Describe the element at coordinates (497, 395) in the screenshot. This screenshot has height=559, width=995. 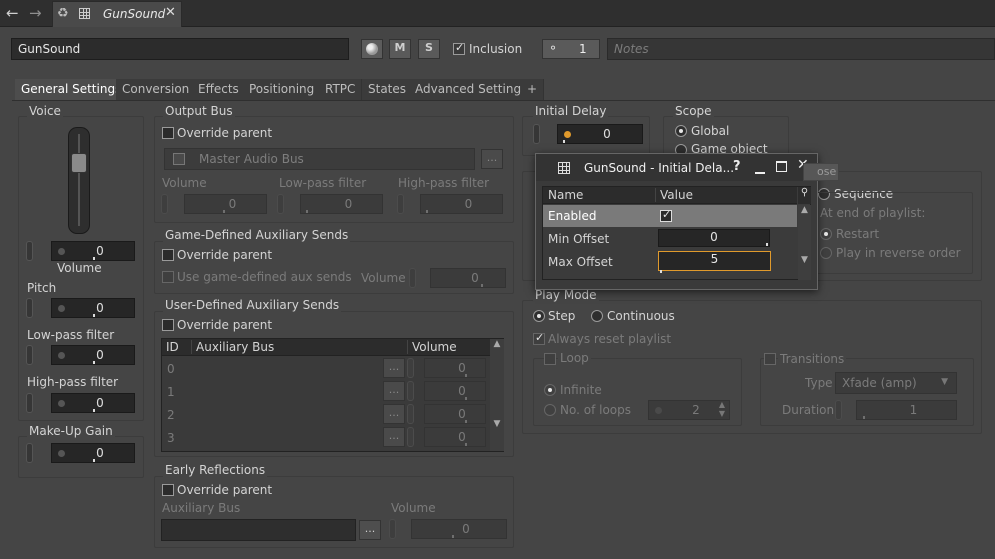
I see `table-scrollbar: ▲ ▼` at that location.